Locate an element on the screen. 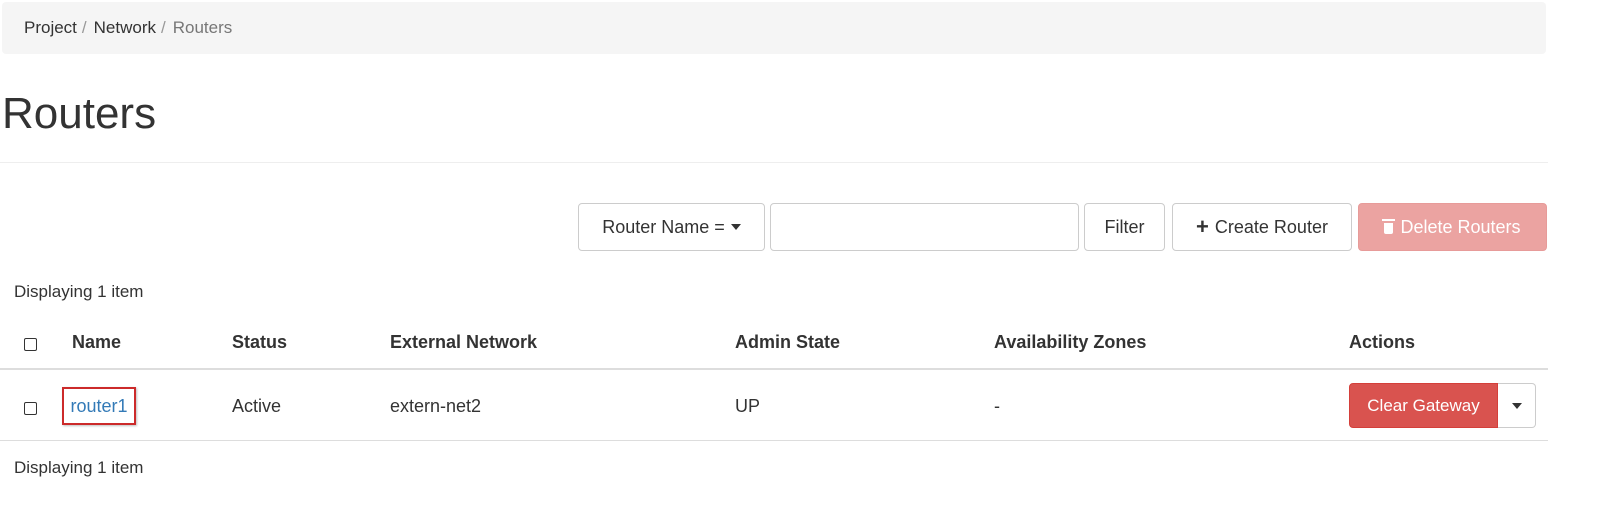 The width and height of the screenshot is (1606, 506). row-actions-dropdown-toggle is located at coordinates (1517, 405).